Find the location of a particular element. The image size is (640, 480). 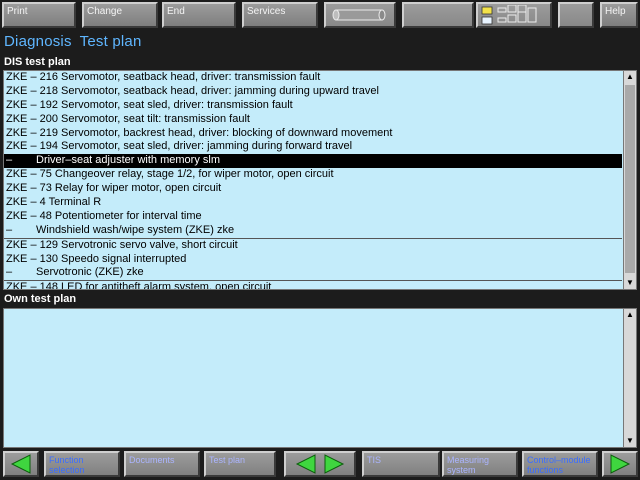

dis-scrollbar: ▲ ▼ is located at coordinates (629, 180).